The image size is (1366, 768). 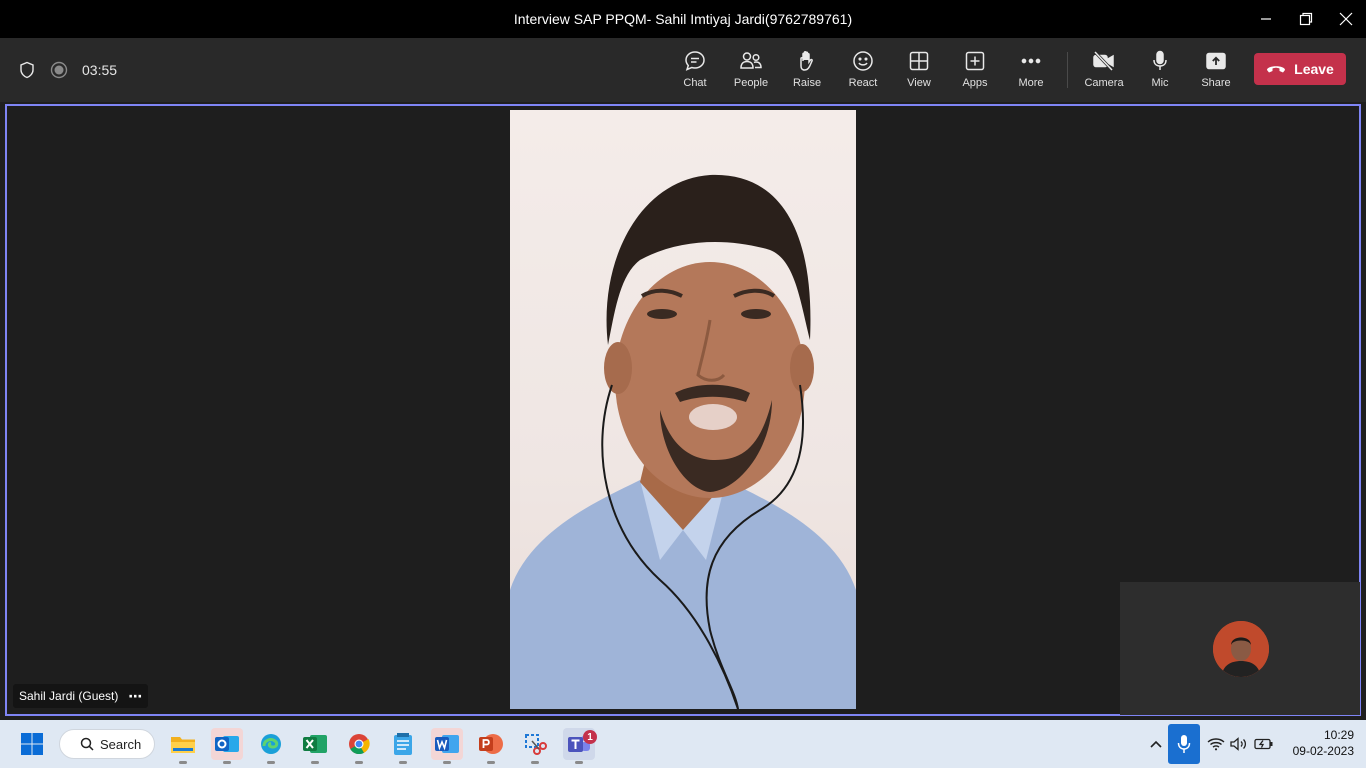 I want to click on participant-options-button: ⋯, so click(x=135, y=696).